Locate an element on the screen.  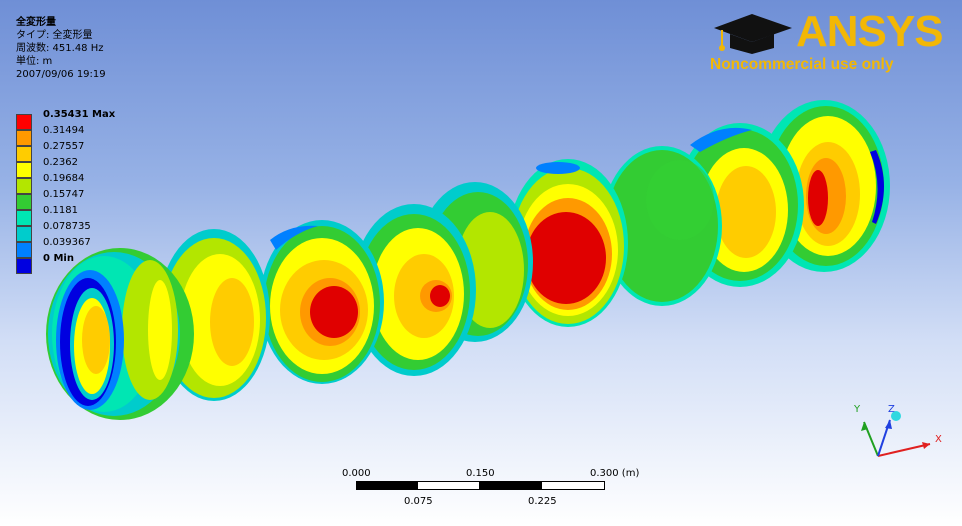
license-notice: Noncommercial use only is located at coordinates (802, 64).